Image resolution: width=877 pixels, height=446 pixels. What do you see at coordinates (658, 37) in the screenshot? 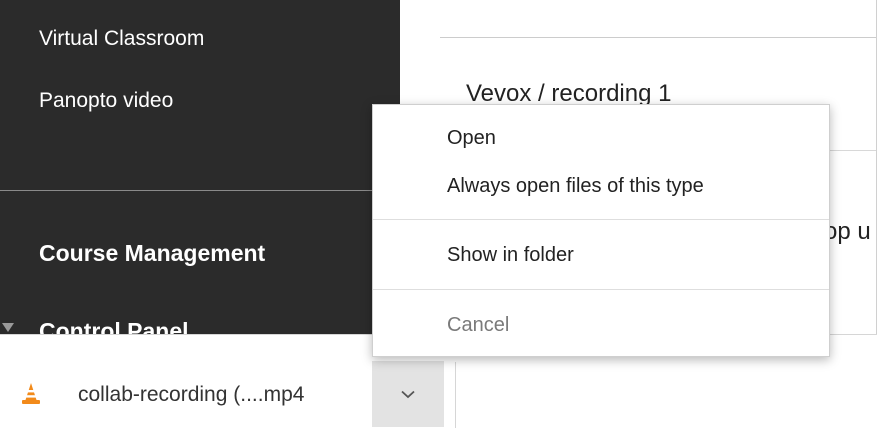
I see `content-top-divider` at bounding box center [658, 37].